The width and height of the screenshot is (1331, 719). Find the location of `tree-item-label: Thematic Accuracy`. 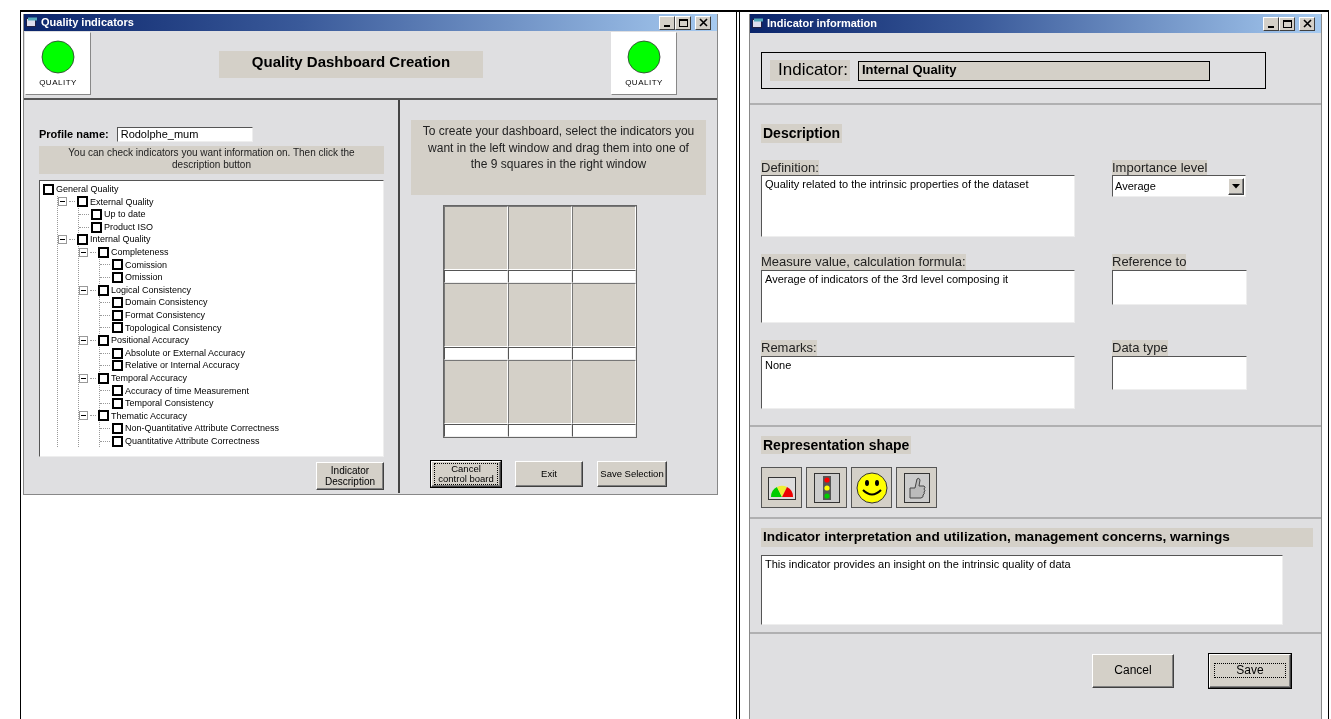

tree-item-label: Thematic Accuracy is located at coordinates (149, 416).